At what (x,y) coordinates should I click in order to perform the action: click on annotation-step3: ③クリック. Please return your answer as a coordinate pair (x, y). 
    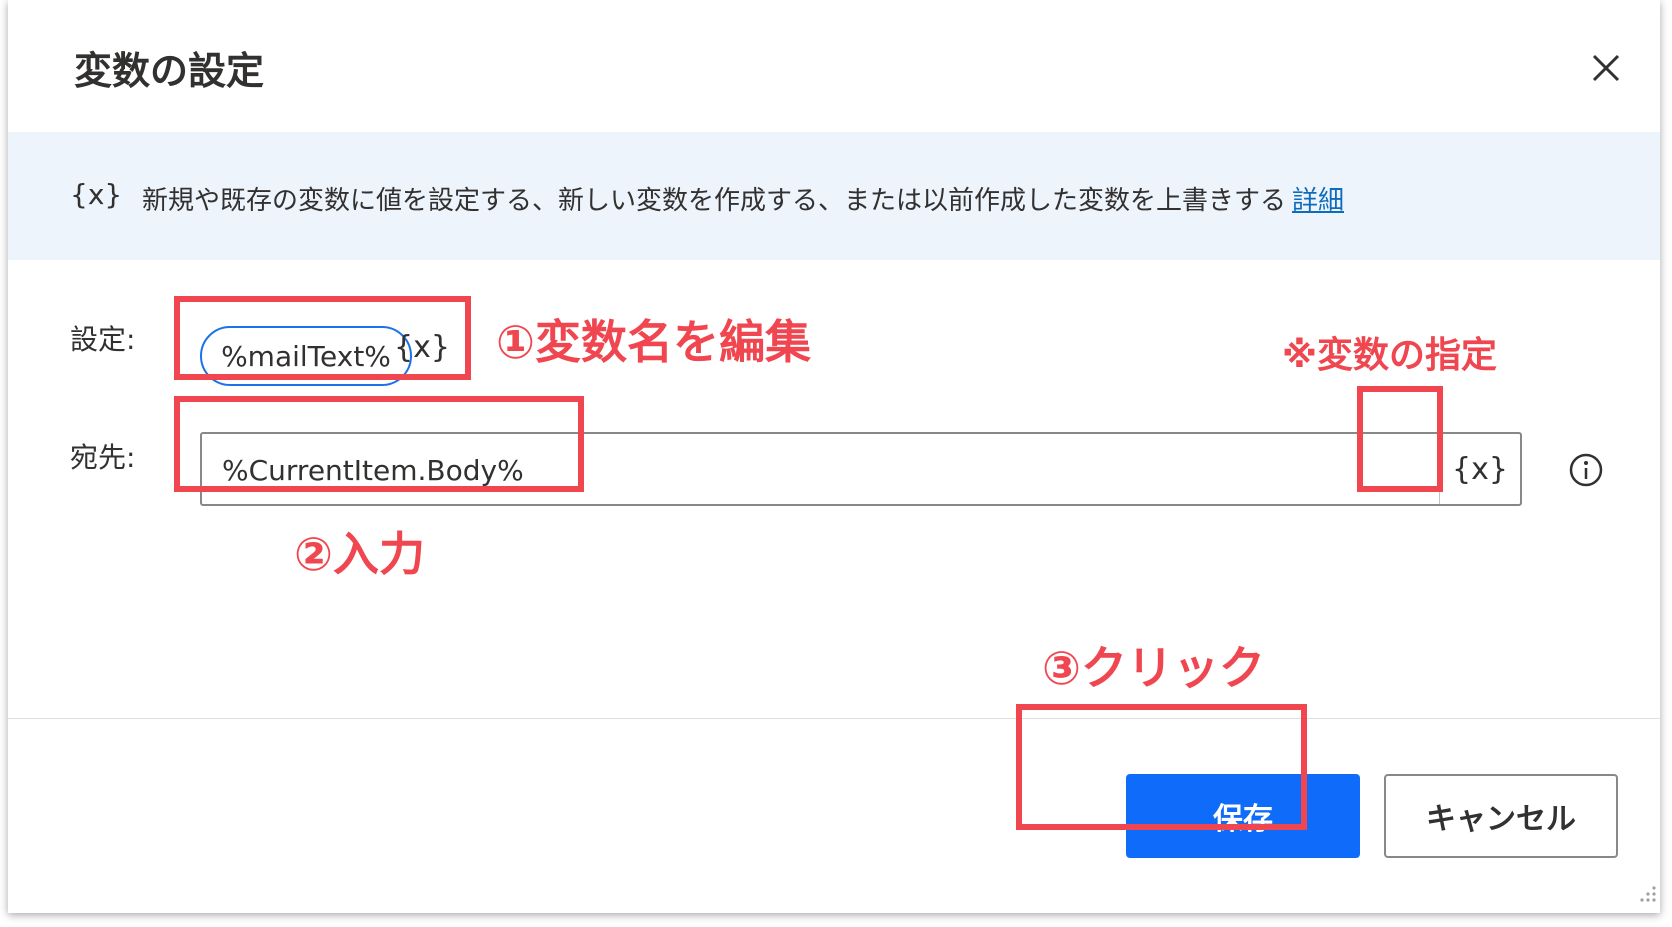
    Looking at the image, I should click on (1153, 668).